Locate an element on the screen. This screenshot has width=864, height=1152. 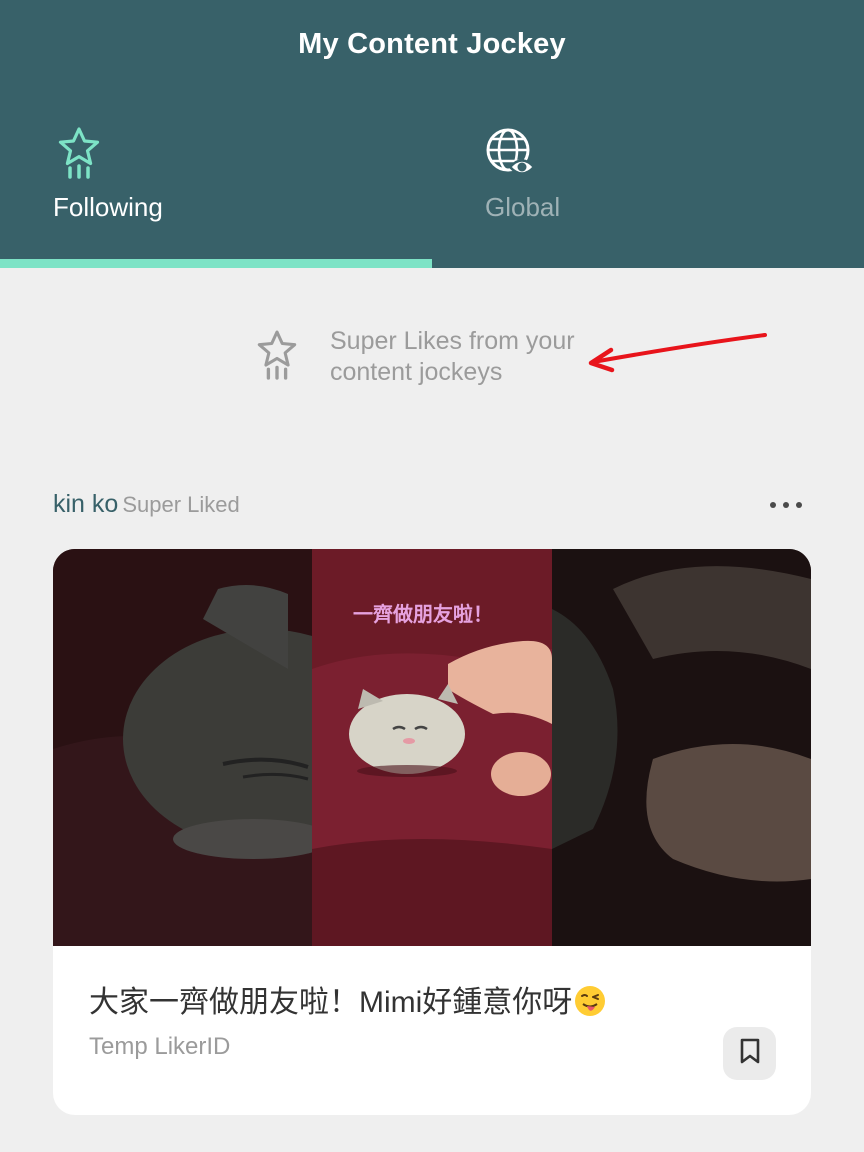
tab-following: Following is located at coordinates (216, 194).